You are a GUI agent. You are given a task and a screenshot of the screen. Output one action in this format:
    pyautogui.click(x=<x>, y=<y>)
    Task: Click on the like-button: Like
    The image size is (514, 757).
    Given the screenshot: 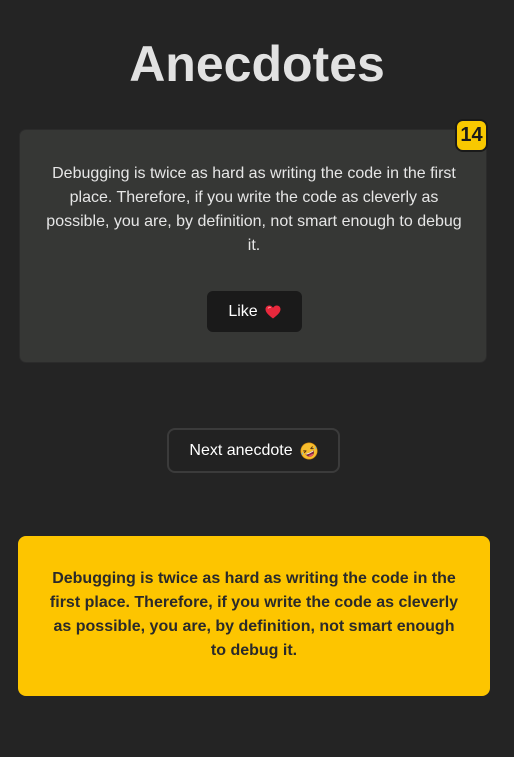 What is the action you would take?
    pyautogui.click(x=254, y=311)
    